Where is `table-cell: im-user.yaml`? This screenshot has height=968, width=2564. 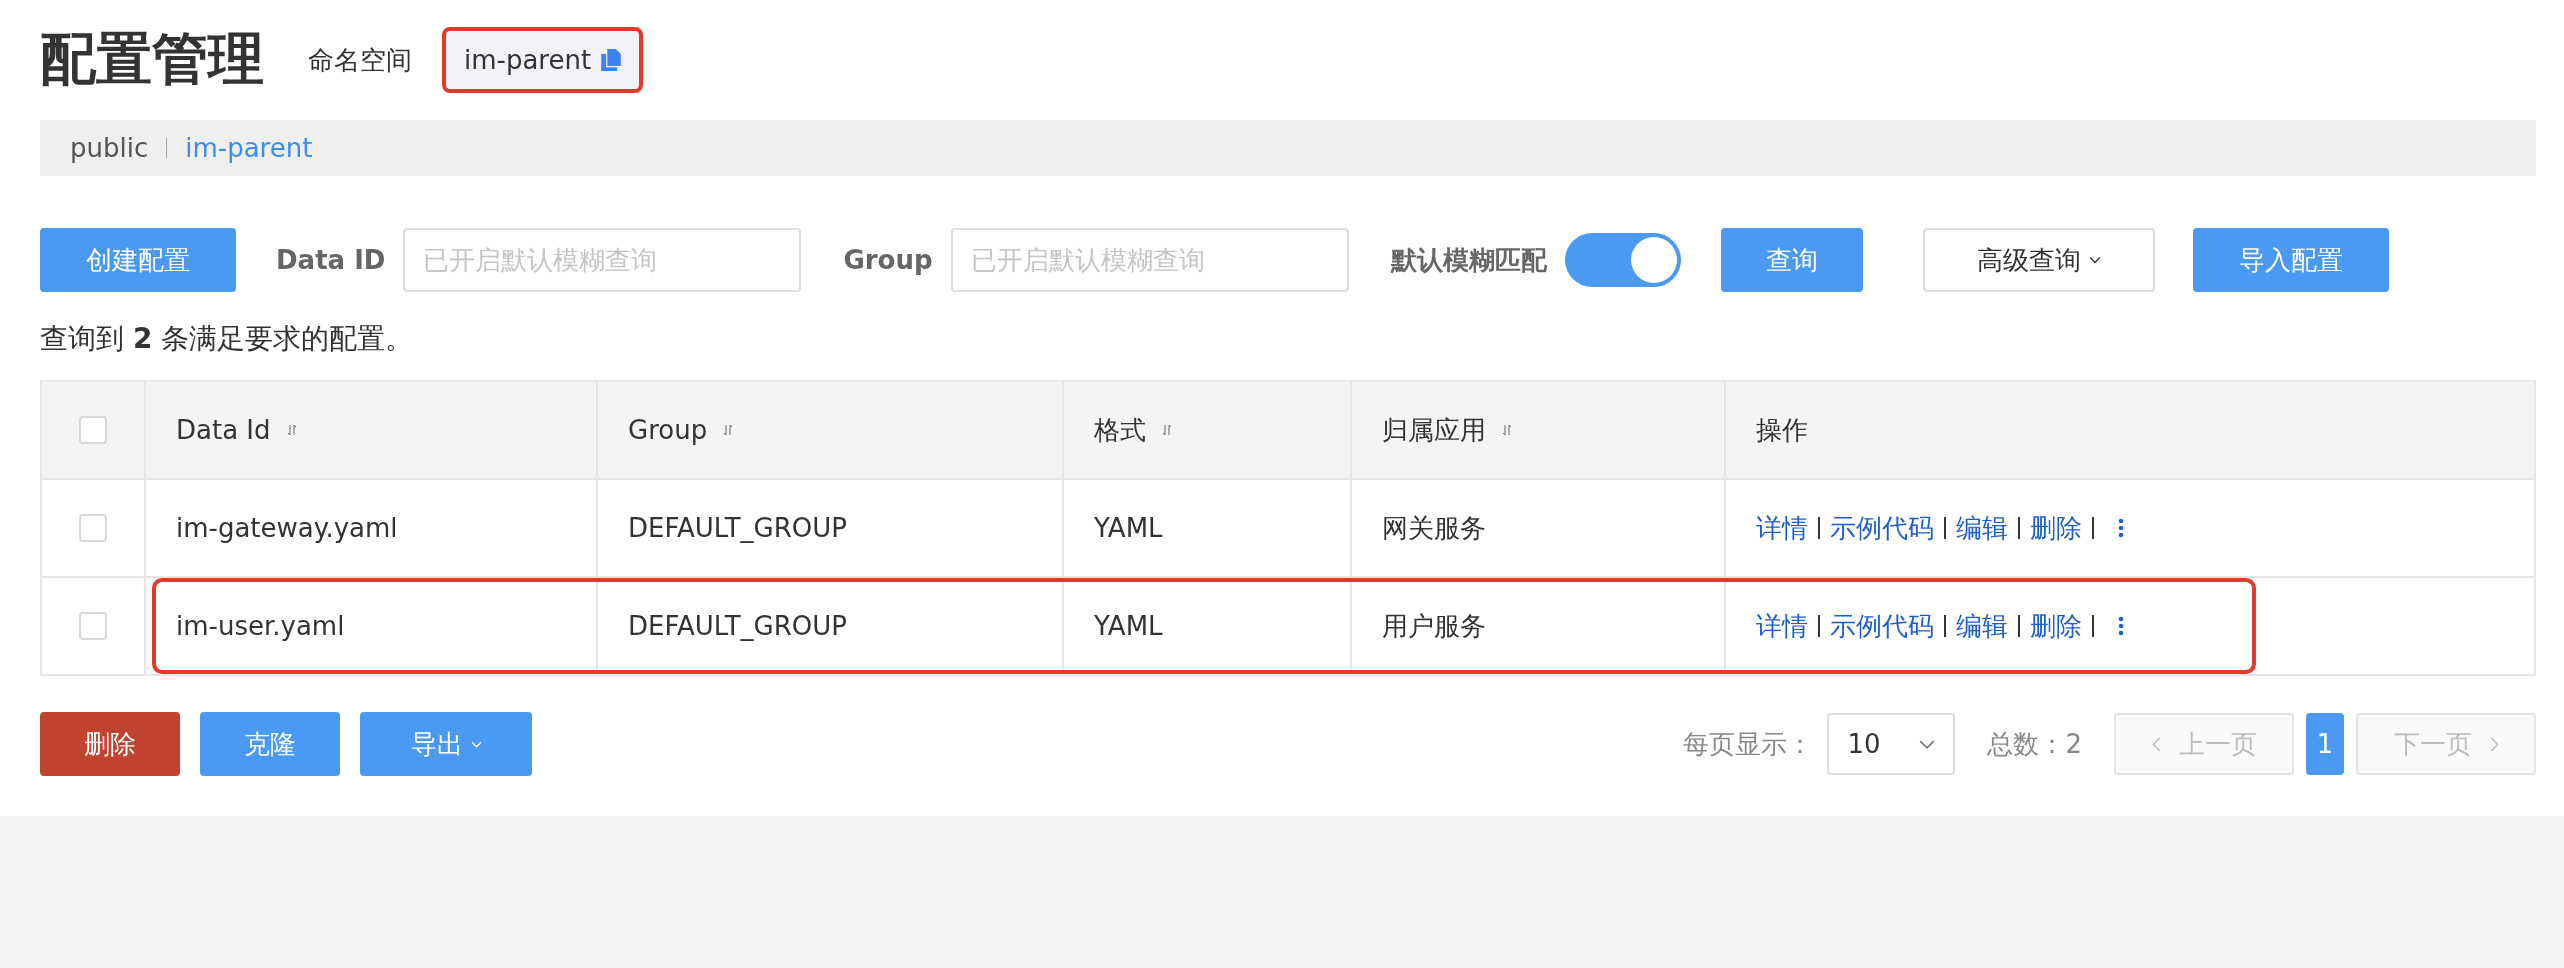 table-cell: im-user.yaml is located at coordinates (260, 626).